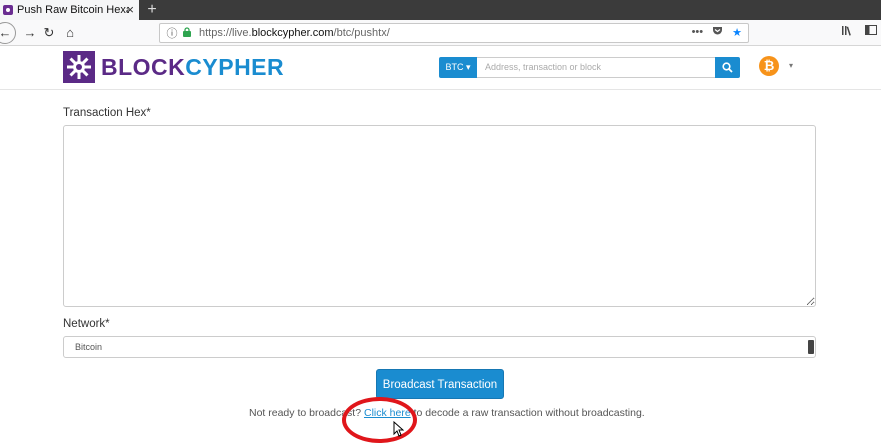 This screenshot has width=881, height=443. I want to click on bitcoin-icon: ₿, so click(769, 66).